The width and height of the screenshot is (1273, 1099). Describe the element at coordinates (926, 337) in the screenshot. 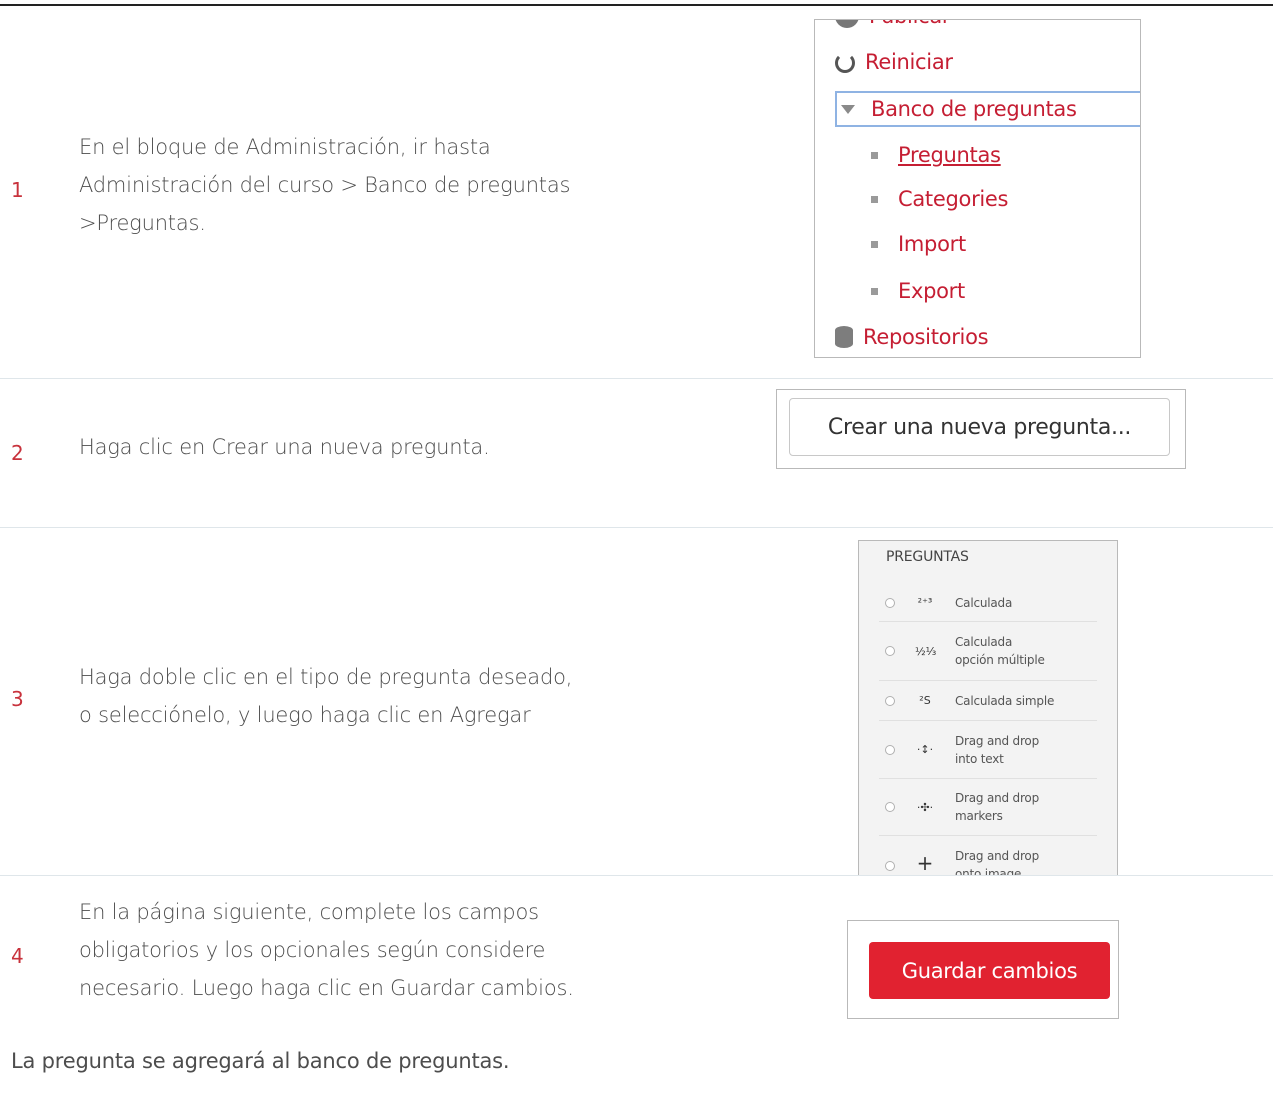

I see `menu-item-label: Repositorios` at that location.